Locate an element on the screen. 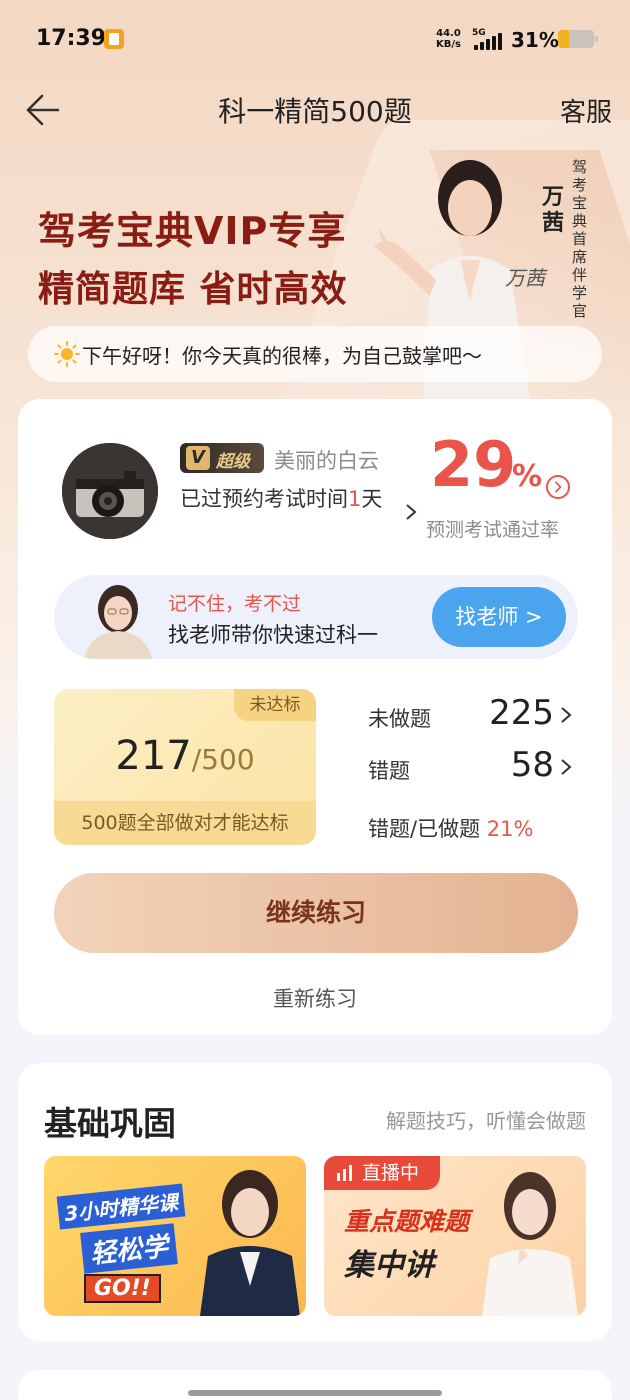 The image size is (630, 1400). course-title-line2: 集中讲 is located at coordinates (389, 1265).